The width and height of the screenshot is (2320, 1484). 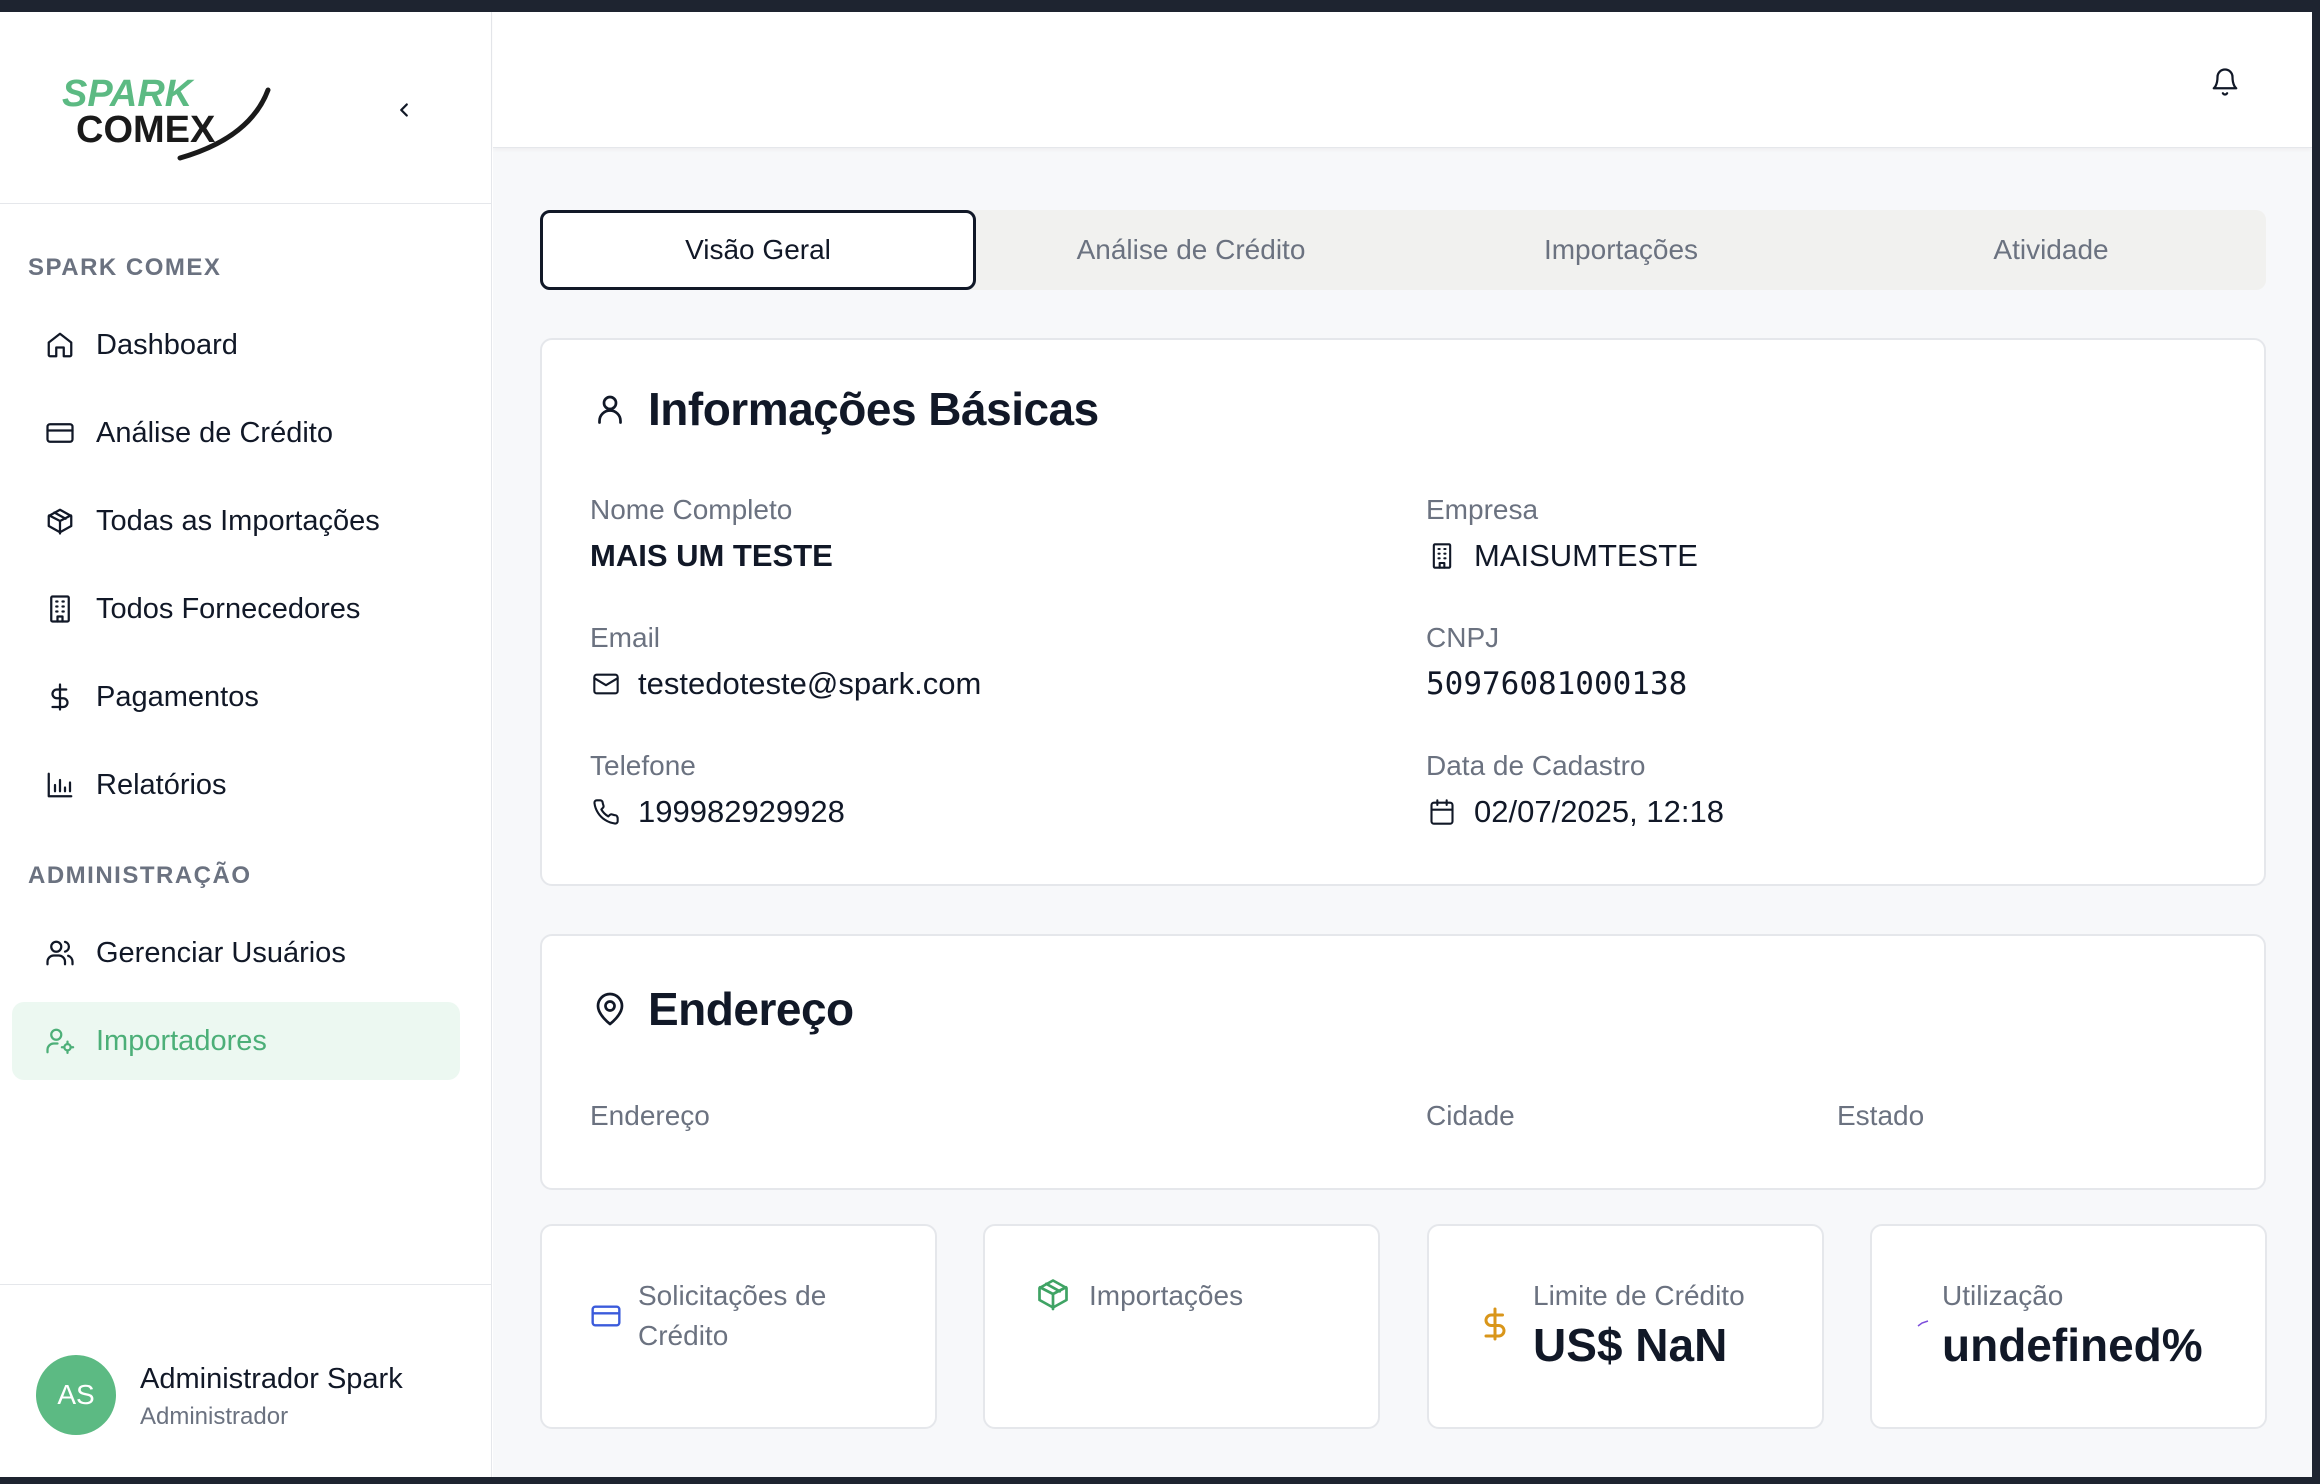 I want to click on tab-activity: Atividade, so click(x=2051, y=250).